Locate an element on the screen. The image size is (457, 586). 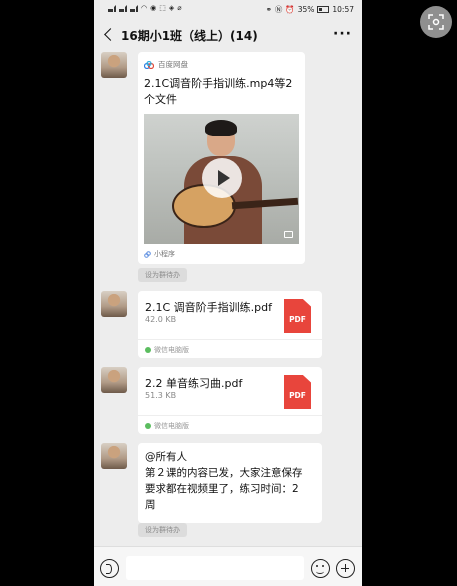
back-icon is located at coordinates (109, 35).